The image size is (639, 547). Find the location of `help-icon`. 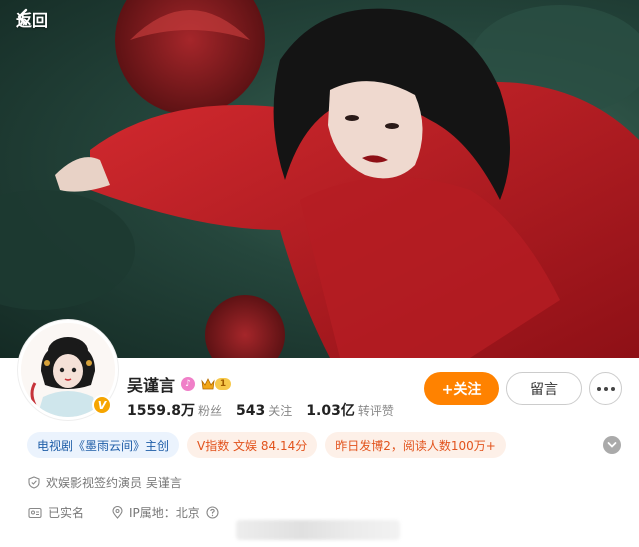

help-icon is located at coordinates (212, 512).